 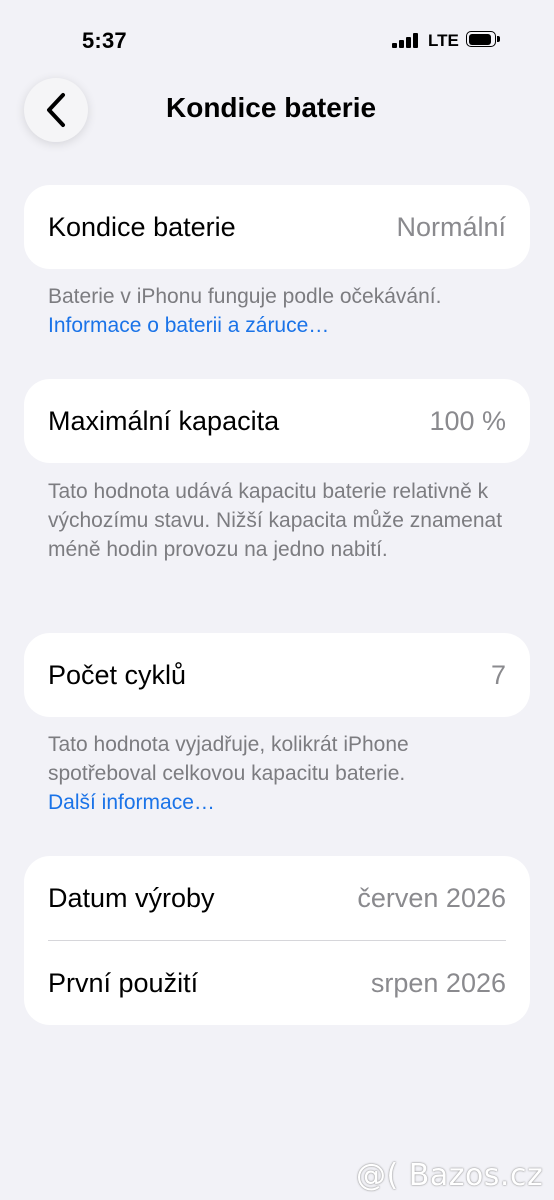 What do you see at coordinates (406, 40) in the screenshot?
I see `signal-icon` at bounding box center [406, 40].